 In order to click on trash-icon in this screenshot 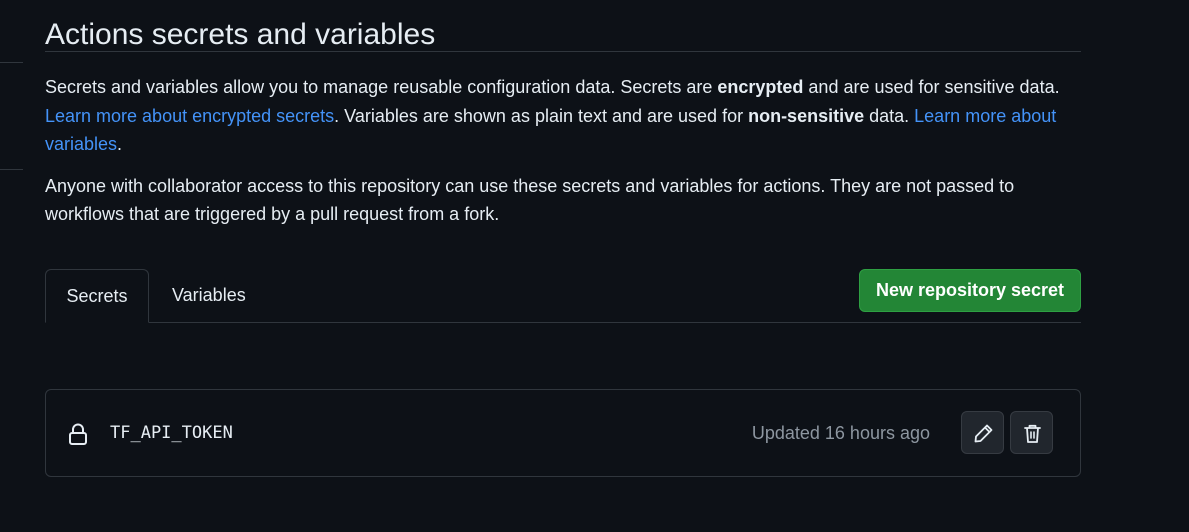, I will do `click(1032, 433)`.